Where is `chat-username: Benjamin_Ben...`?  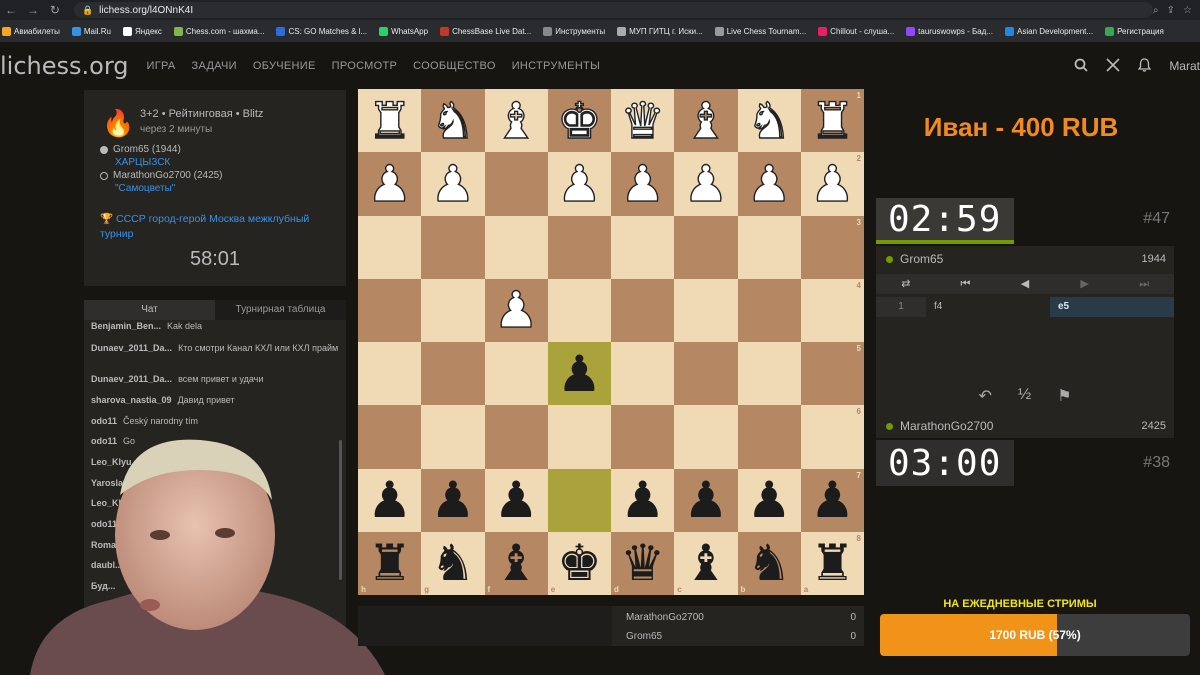 chat-username: Benjamin_Ben... is located at coordinates (126, 326).